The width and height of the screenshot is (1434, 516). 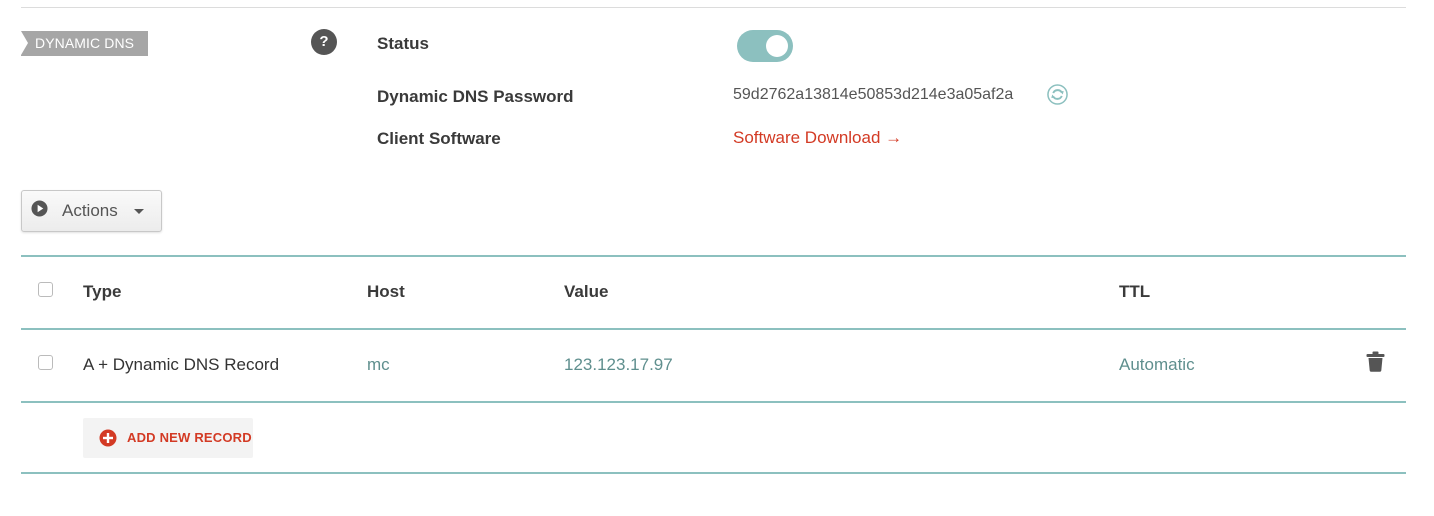 I want to click on column-header-type: Type, so click(x=102, y=291).